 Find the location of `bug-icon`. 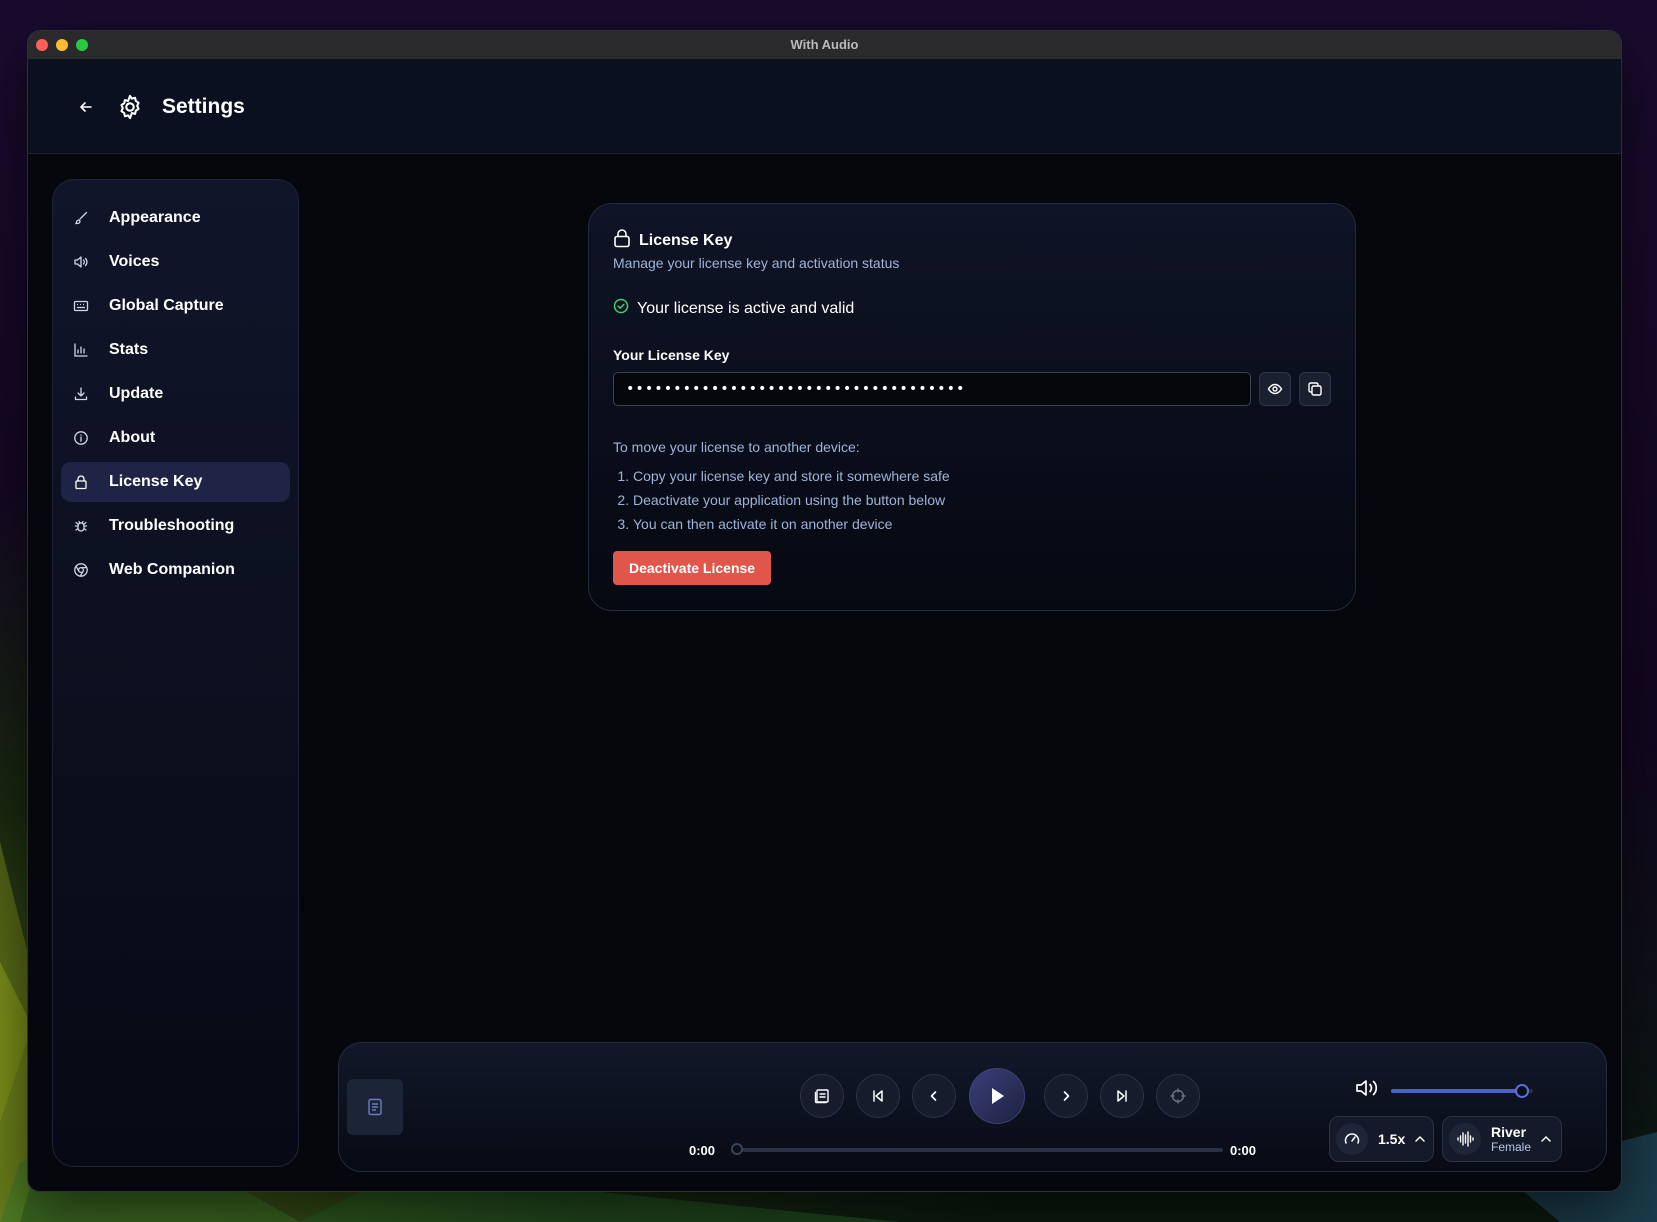

bug-icon is located at coordinates (81, 526).